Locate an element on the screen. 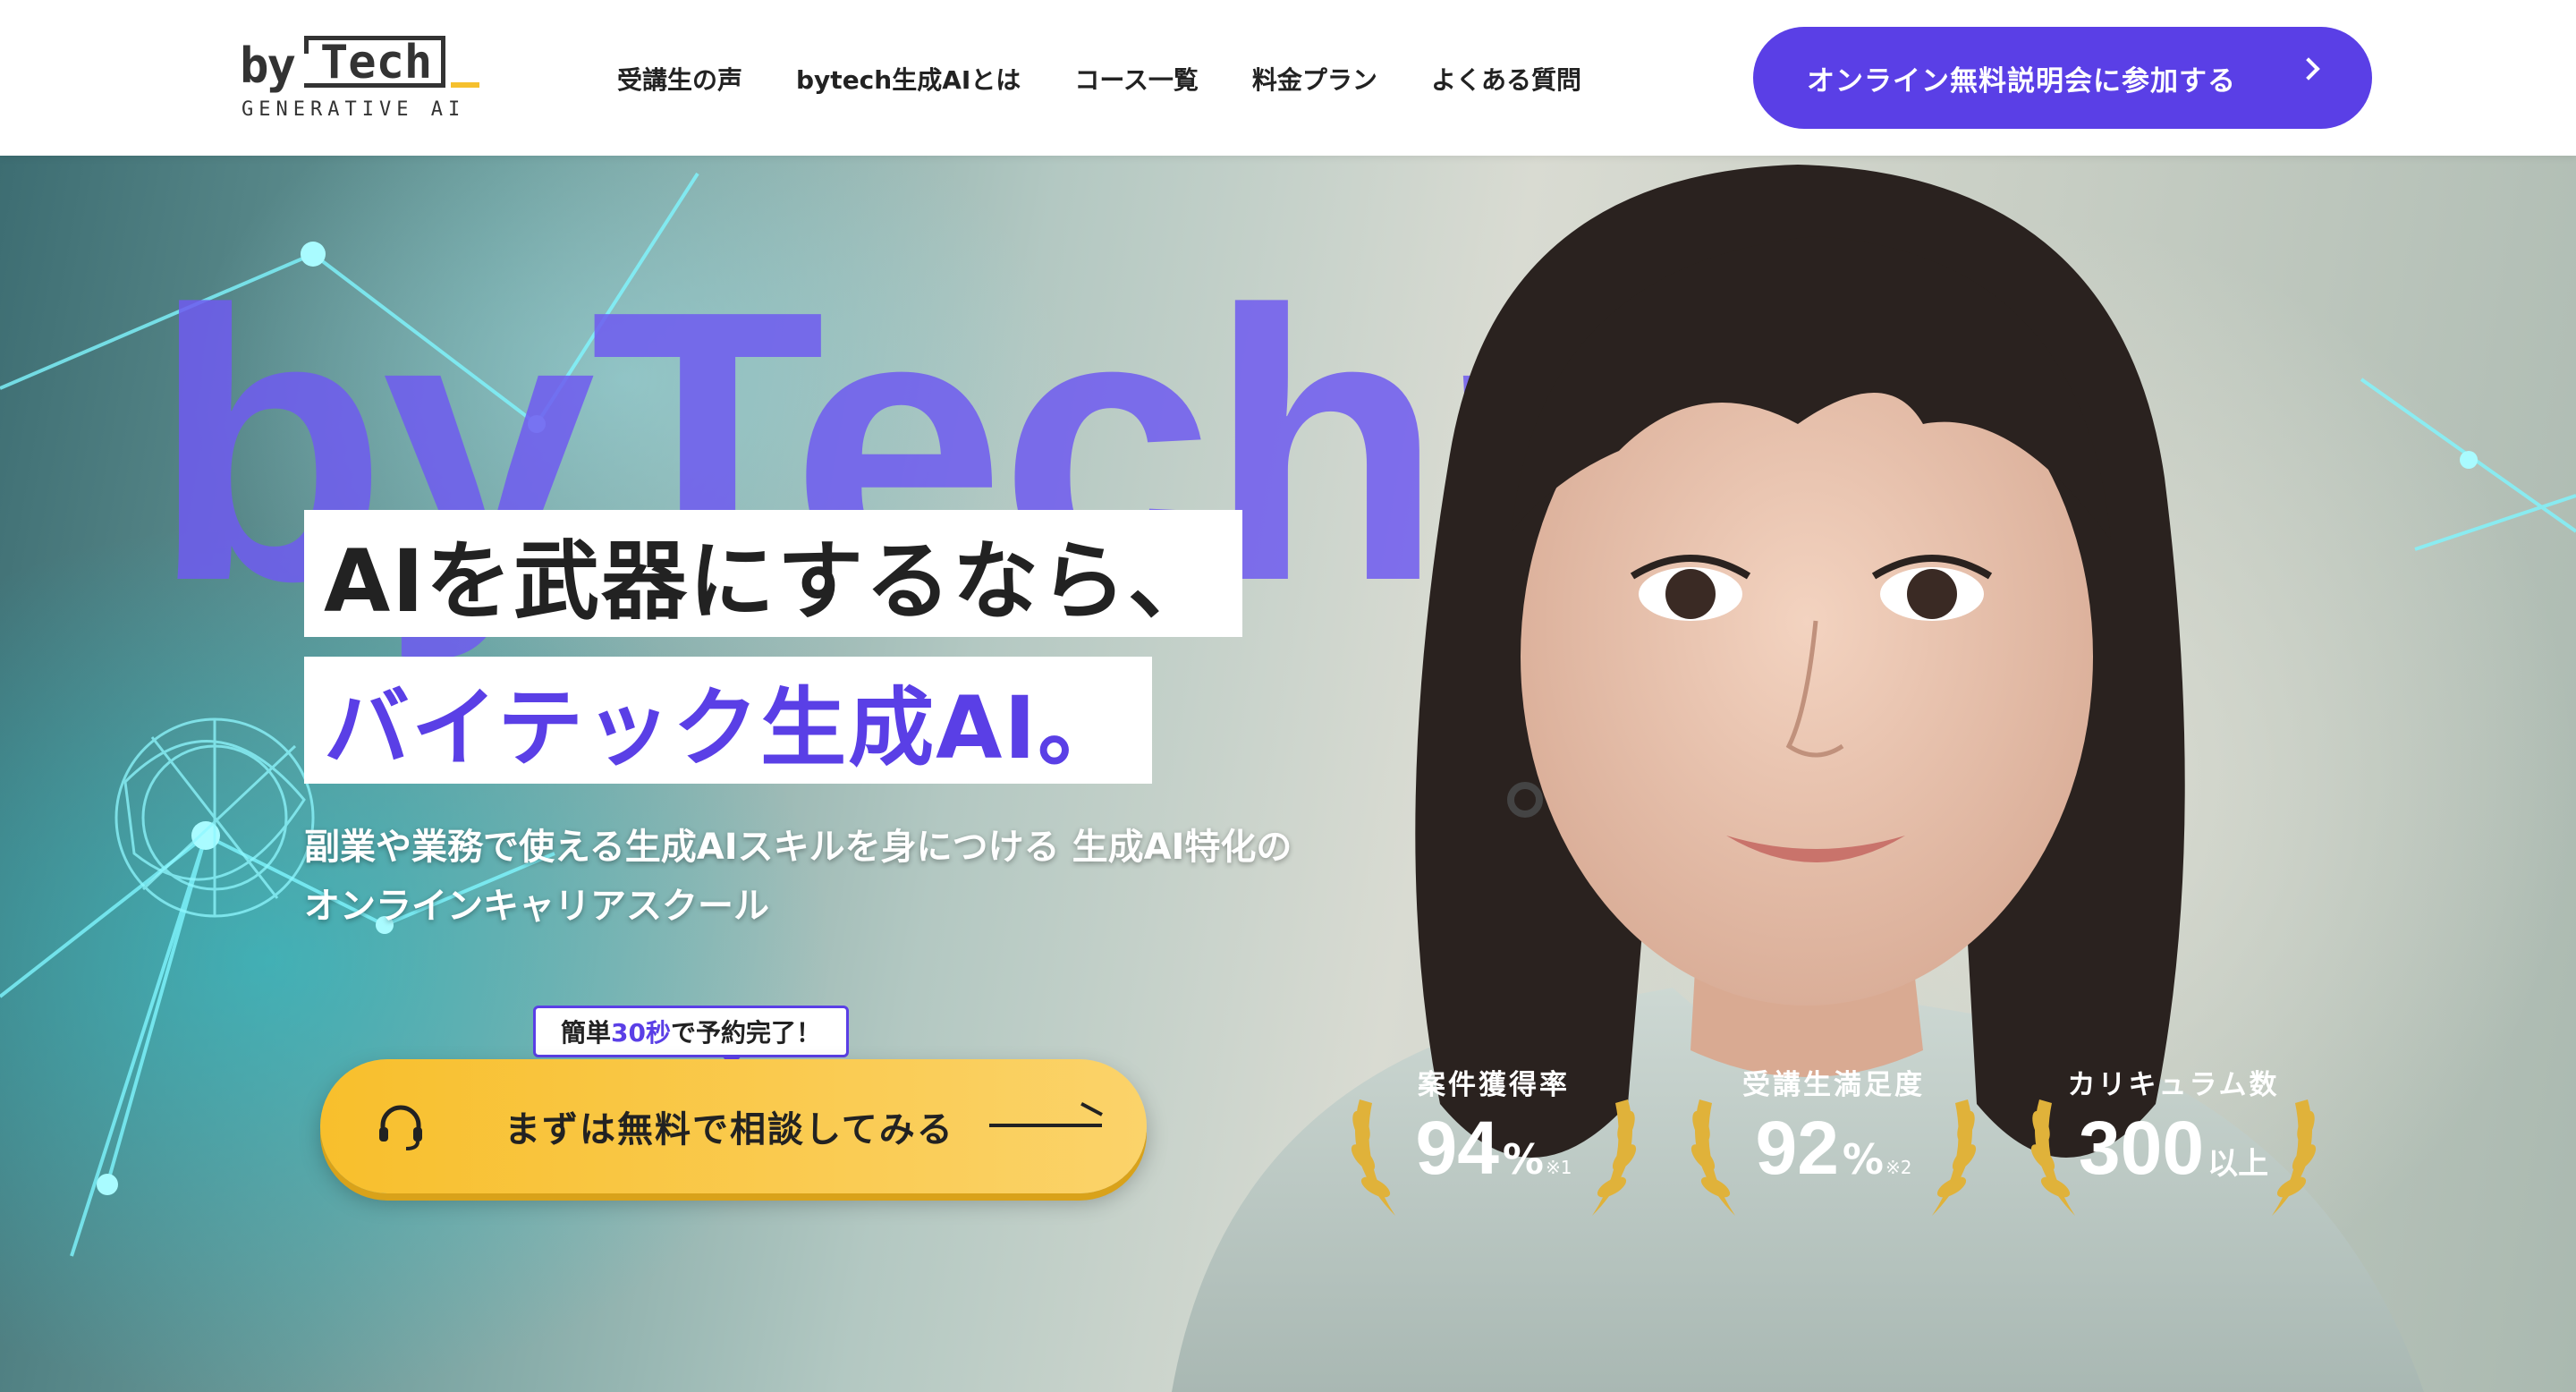 The height and width of the screenshot is (1392, 2576). main-nav: 受講生の声 bytech生成AIとは コース一覧 料金プラン よくある質問 is located at coordinates (1126, 79).